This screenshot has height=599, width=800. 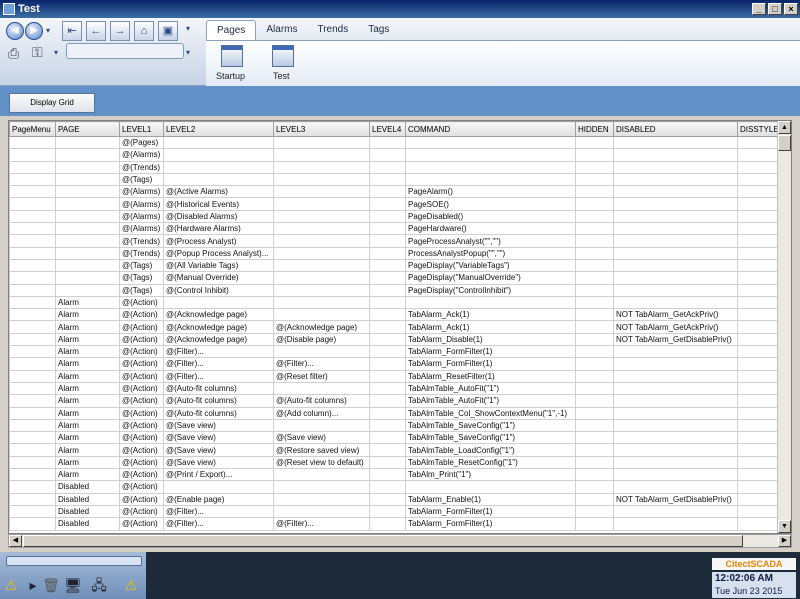 What do you see at coordinates (321, 339) in the screenshot?
I see `table-cell: @(Disable page)` at bounding box center [321, 339].